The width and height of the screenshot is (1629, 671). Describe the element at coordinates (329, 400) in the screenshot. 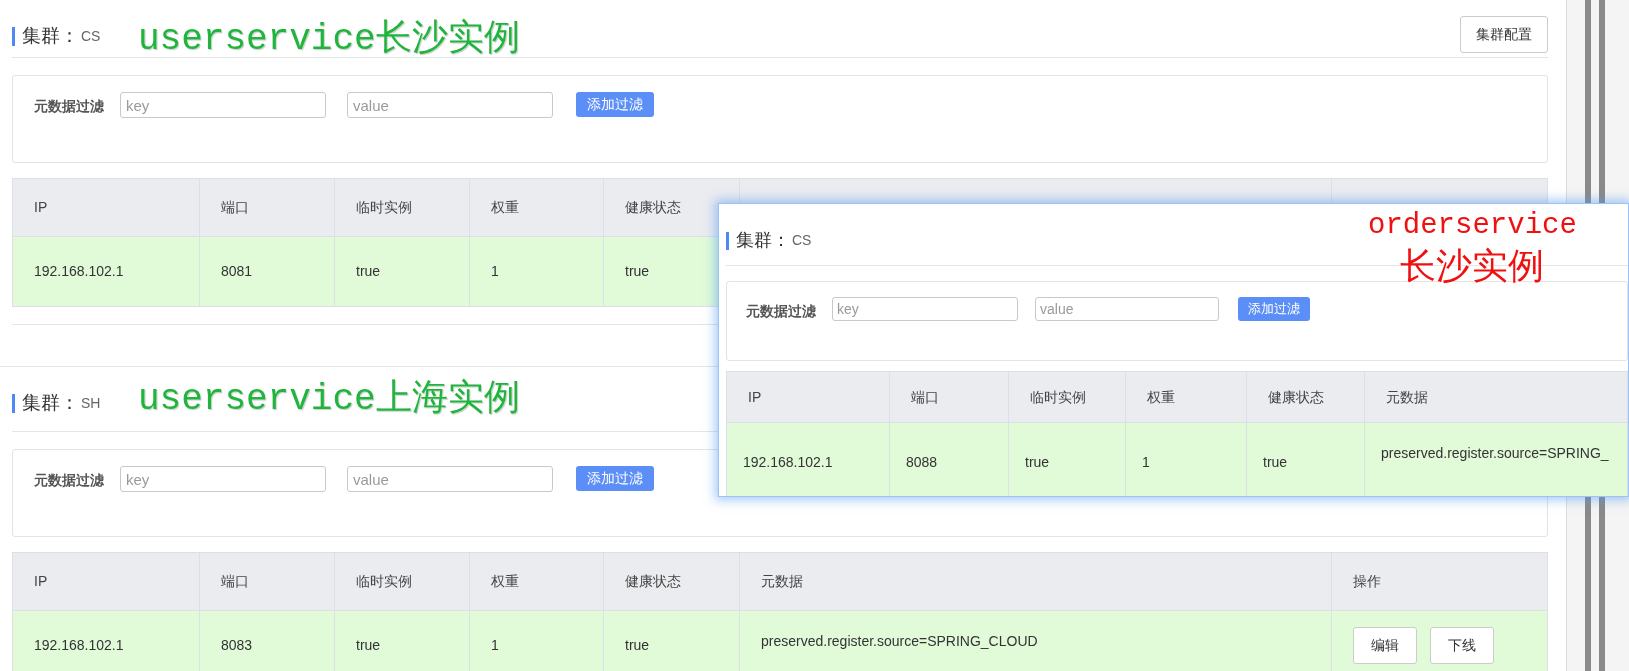

I see `annotation-text: userservice上海实例` at that location.